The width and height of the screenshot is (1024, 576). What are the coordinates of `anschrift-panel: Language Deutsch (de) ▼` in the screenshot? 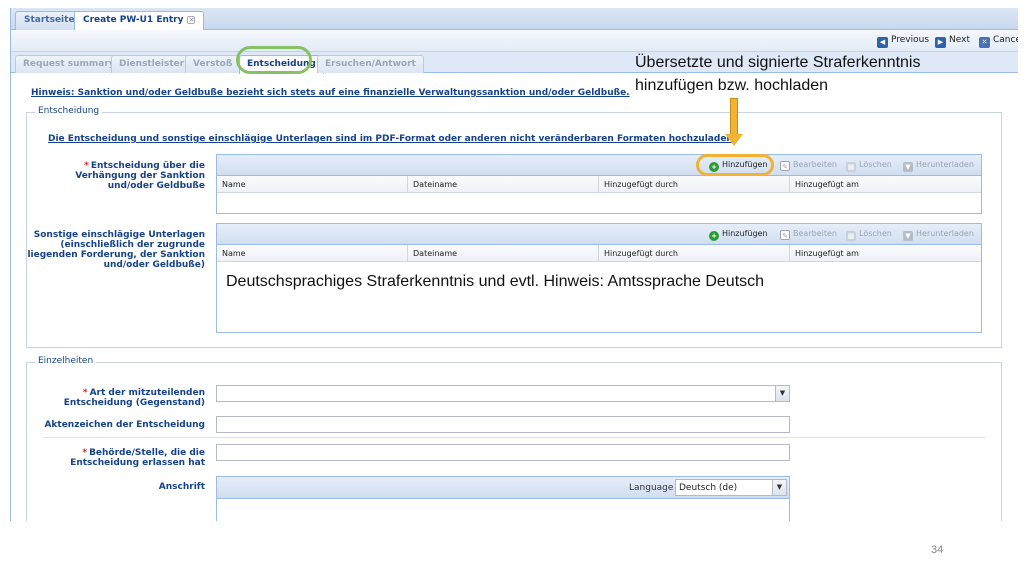 It's located at (503, 498).